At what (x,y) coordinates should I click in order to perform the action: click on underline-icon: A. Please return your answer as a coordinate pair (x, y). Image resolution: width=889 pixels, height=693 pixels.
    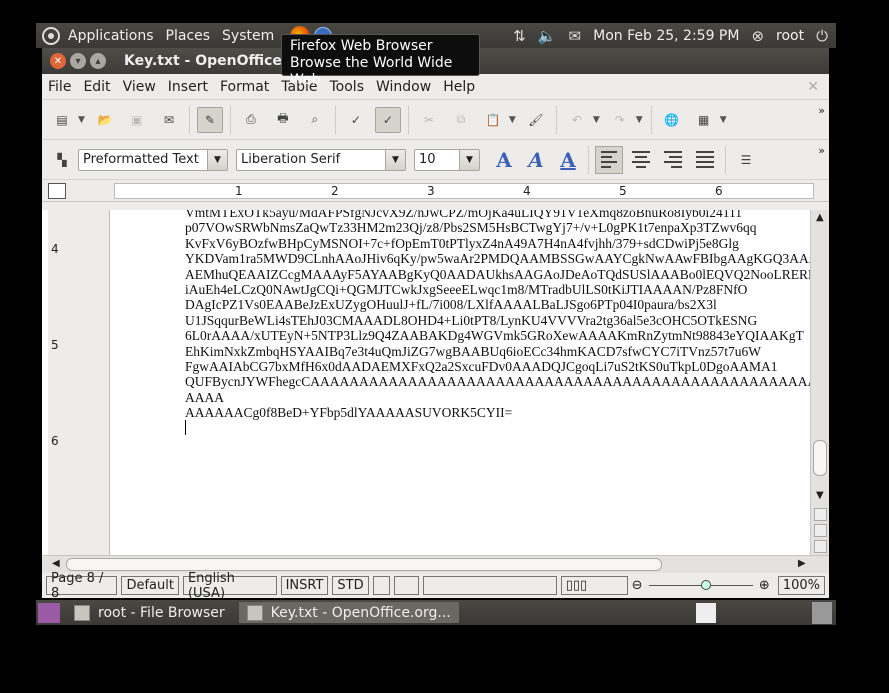
    Looking at the image, I should click on (568, 160).